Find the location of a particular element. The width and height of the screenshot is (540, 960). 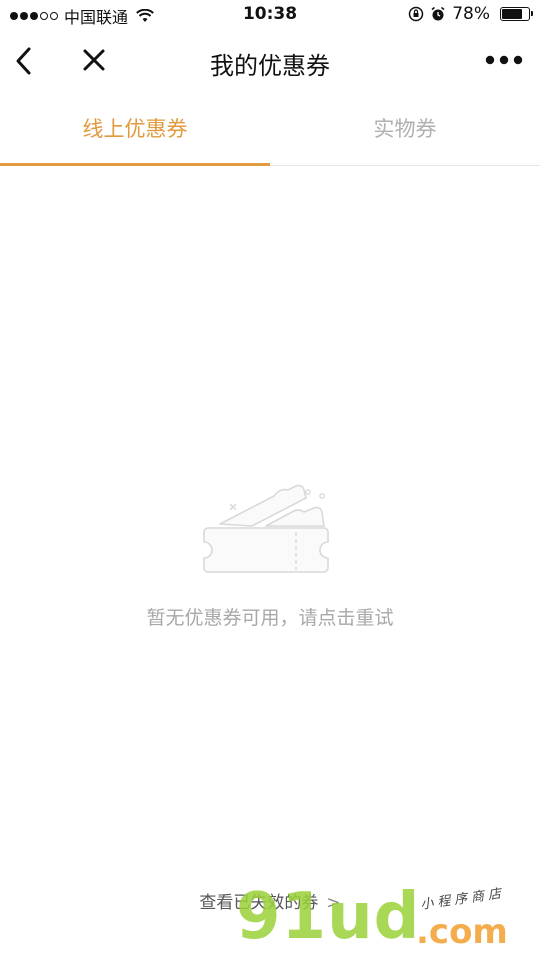

view-expired-link: 查看已失效的券 > is located at coordinates (270, 900).